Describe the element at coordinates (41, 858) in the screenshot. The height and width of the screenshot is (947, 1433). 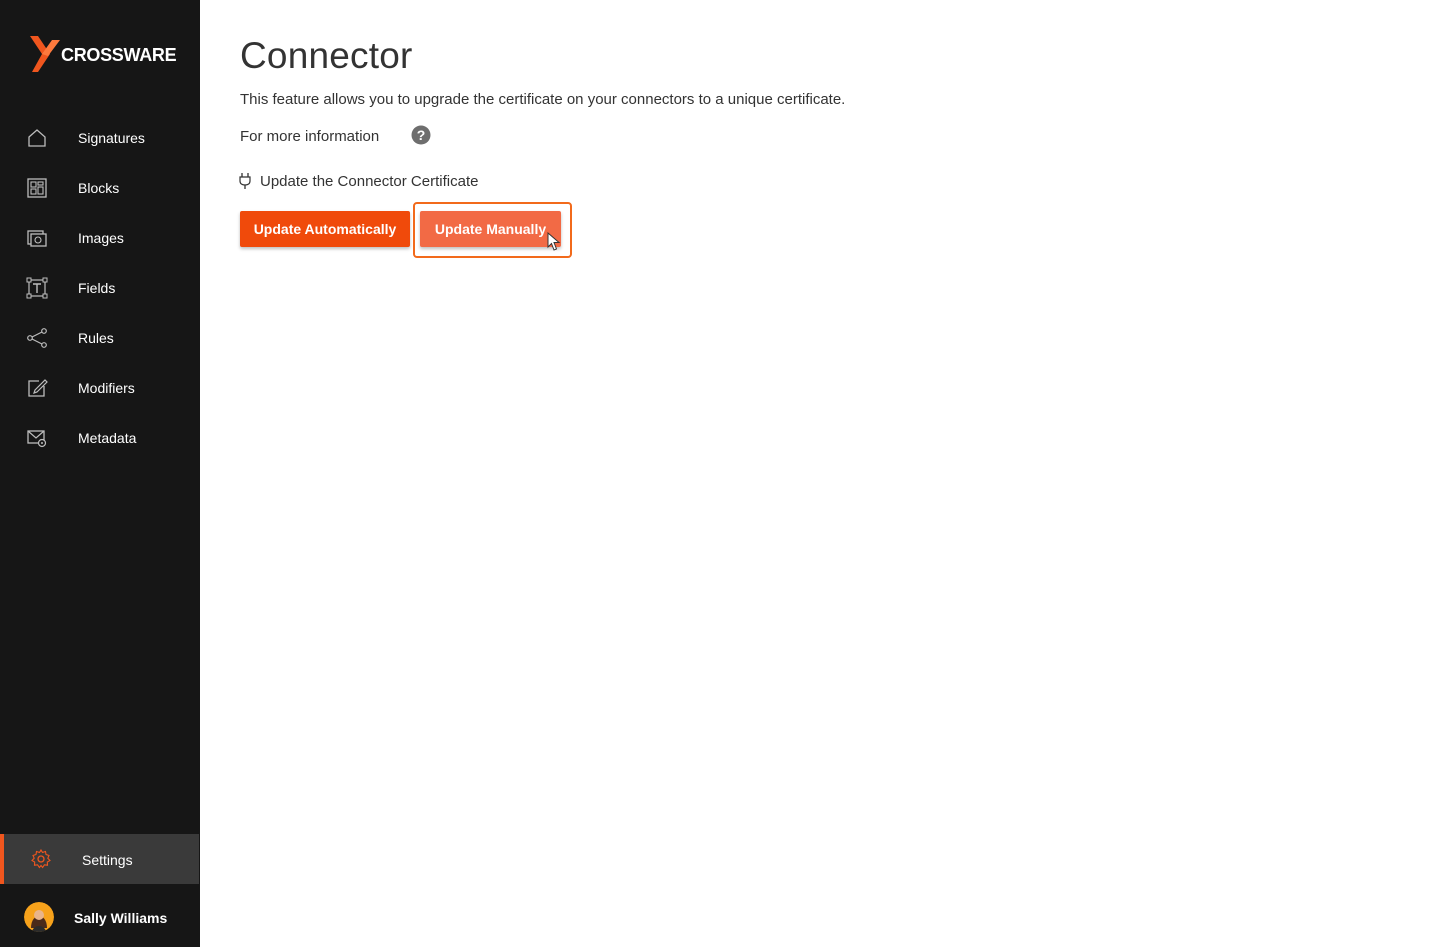
I see `gear-icon` at that location.